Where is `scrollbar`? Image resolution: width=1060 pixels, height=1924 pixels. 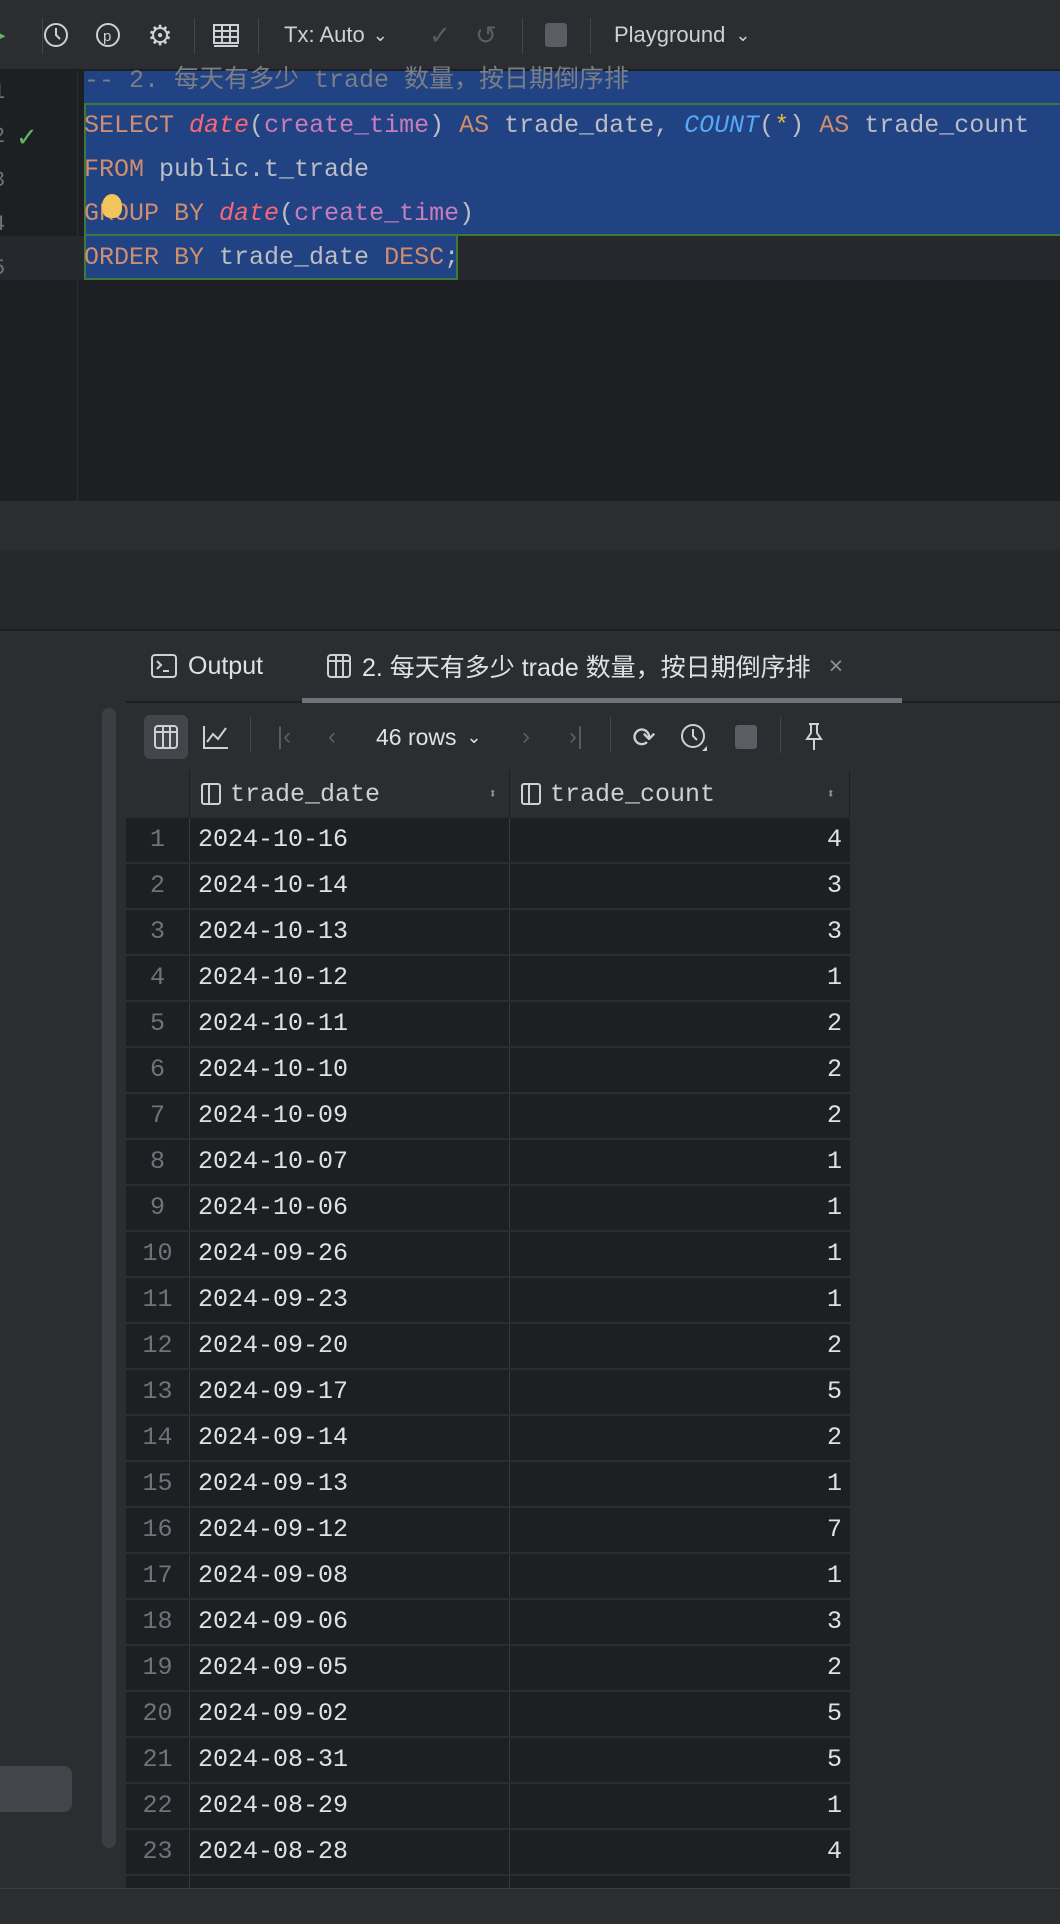
scrollbar is located at coordinates (109, 1278).